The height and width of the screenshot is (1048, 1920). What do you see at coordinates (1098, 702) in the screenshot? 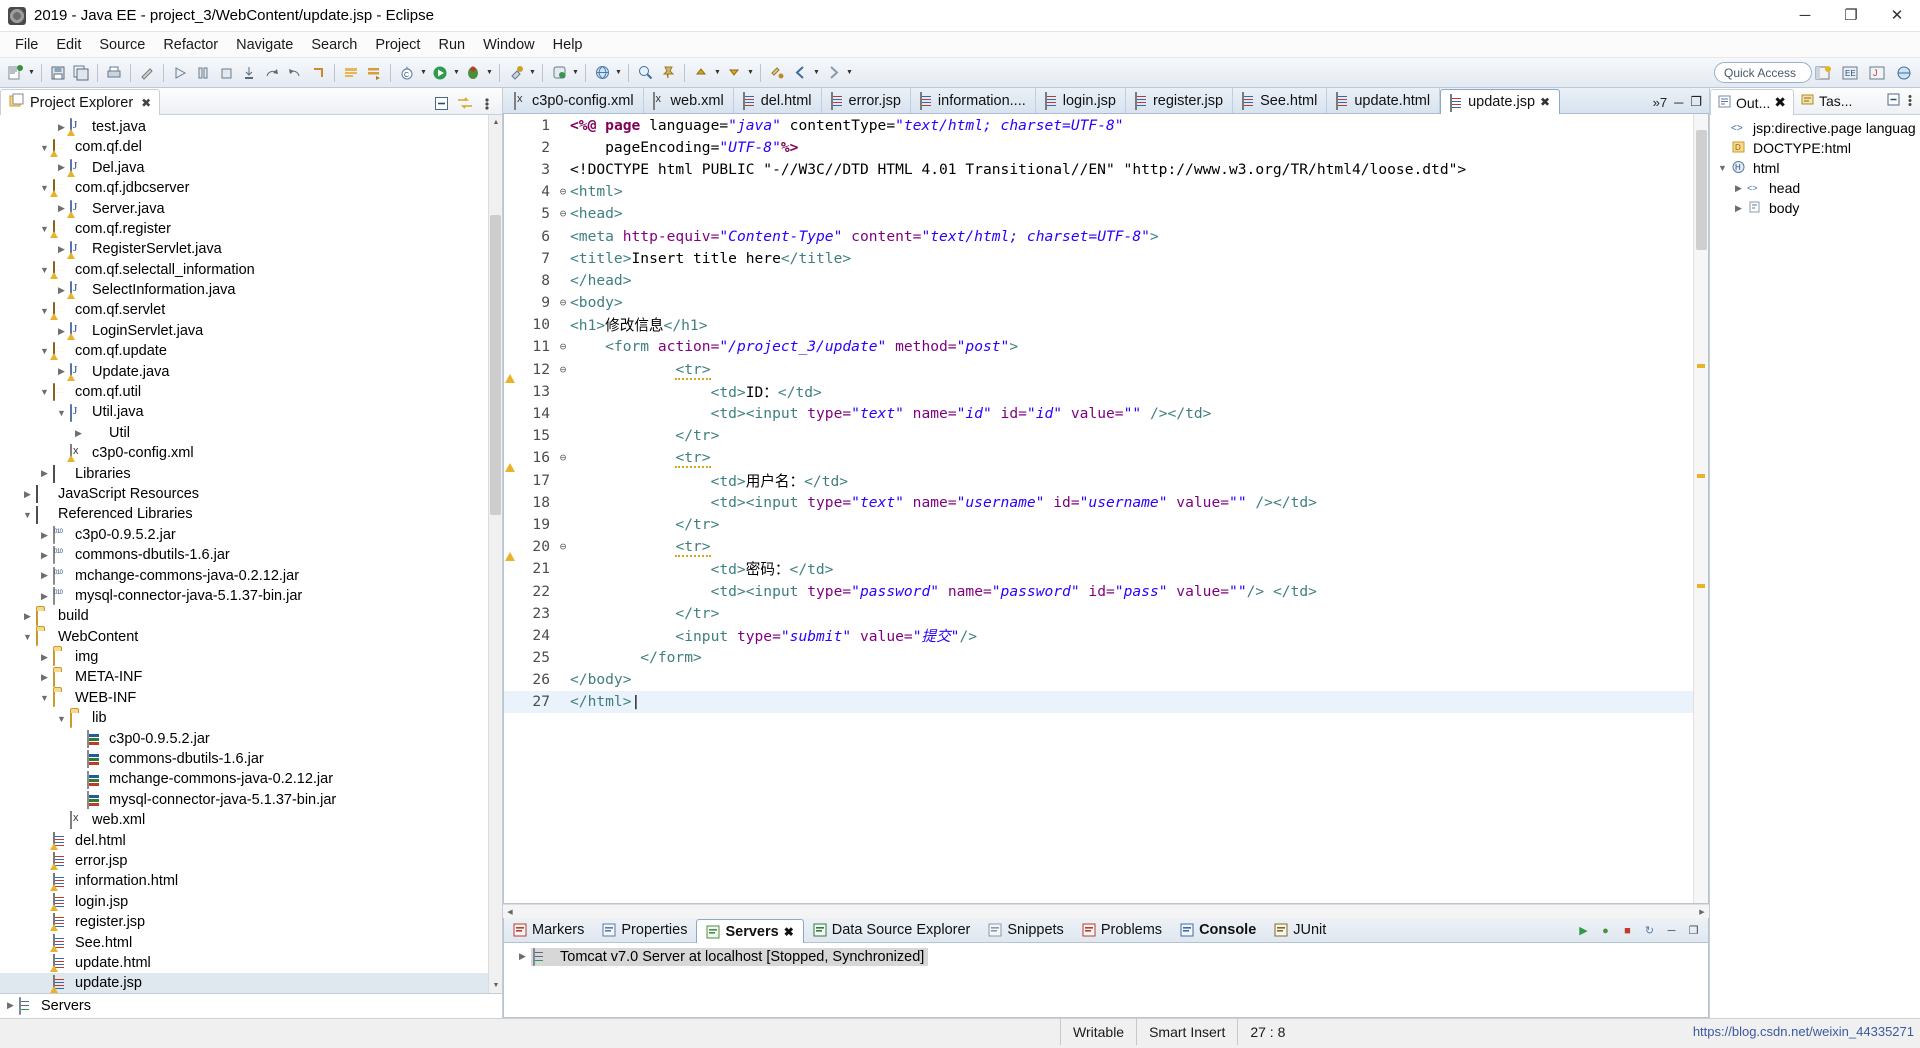
I see `code-line: 27 </html>|` at bounding box center [1098, 702].